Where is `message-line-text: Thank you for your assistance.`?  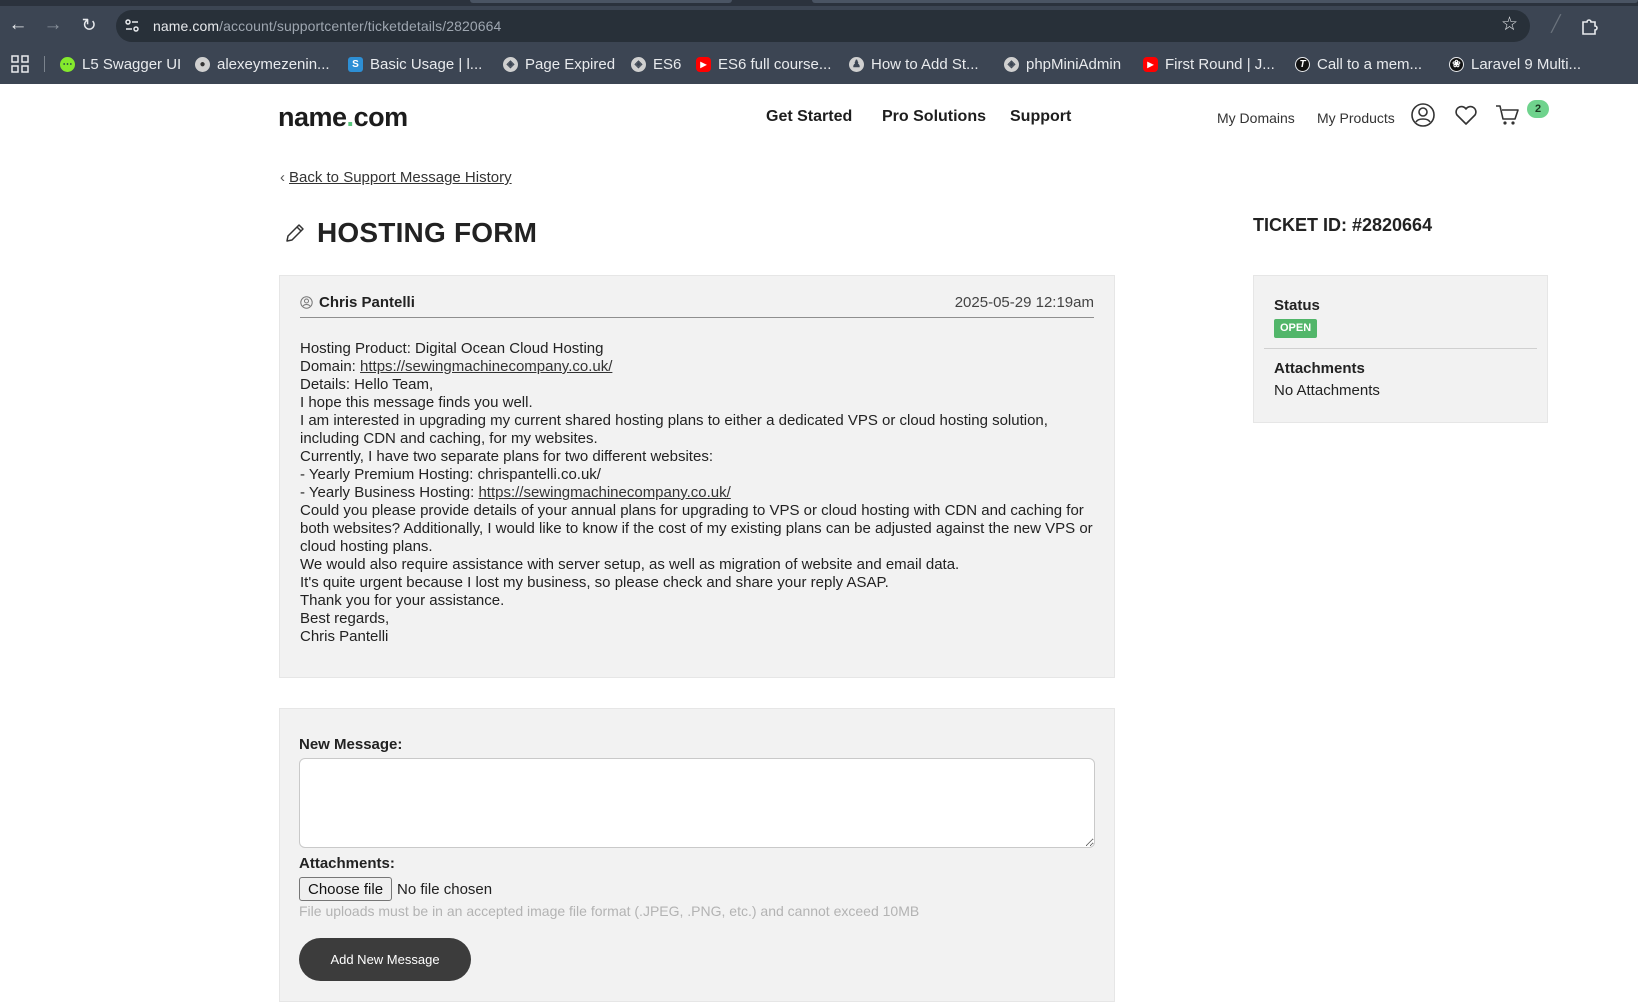 message-line-text: Thank you for your assistance. is located at coordinates (402, 600).